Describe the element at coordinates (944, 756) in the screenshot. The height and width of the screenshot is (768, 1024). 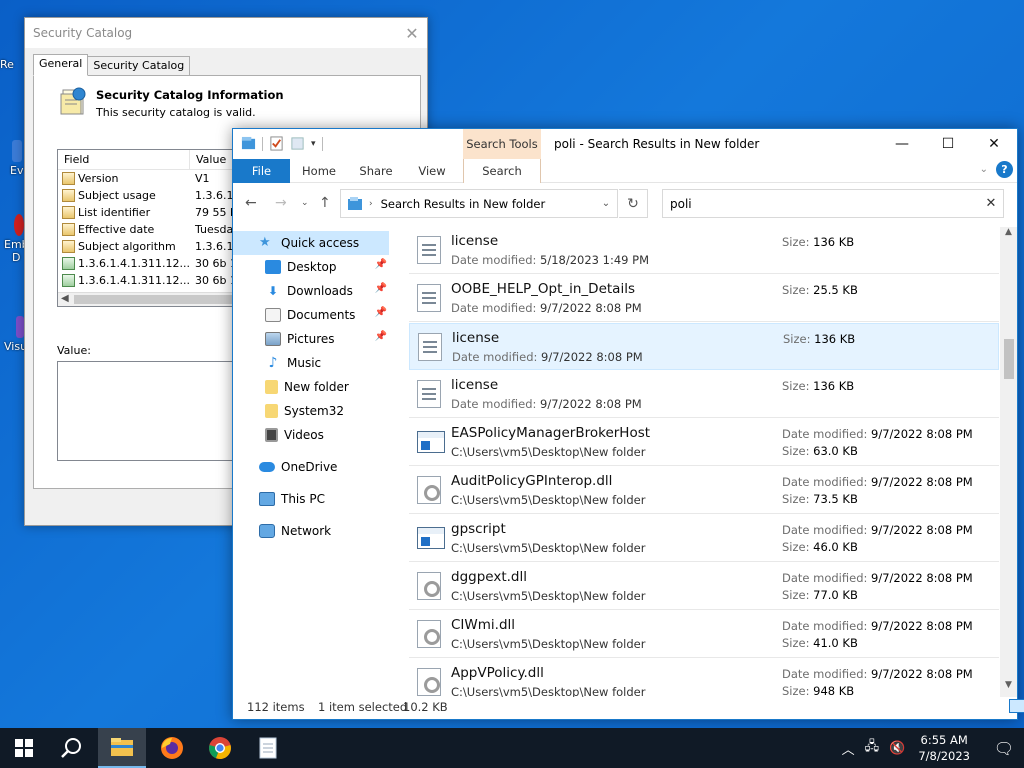
I see `clock-date: 7/8/2023` at that location.